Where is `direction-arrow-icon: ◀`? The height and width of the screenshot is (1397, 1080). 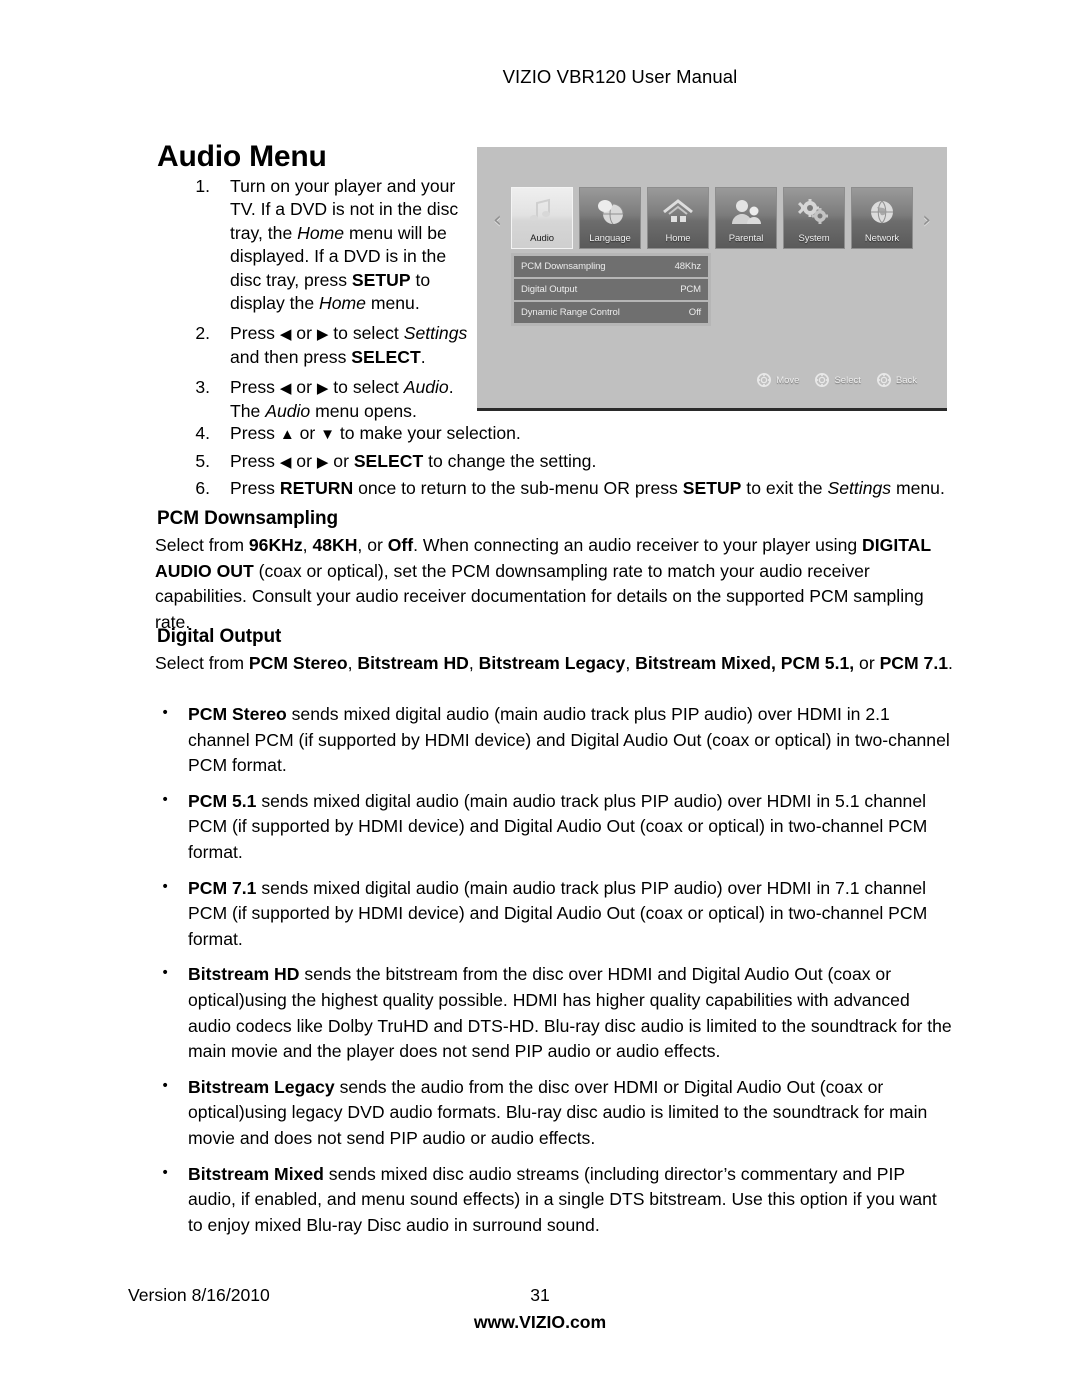 direction-arrow-icon: ◀ is located at coordinates (285, 335).